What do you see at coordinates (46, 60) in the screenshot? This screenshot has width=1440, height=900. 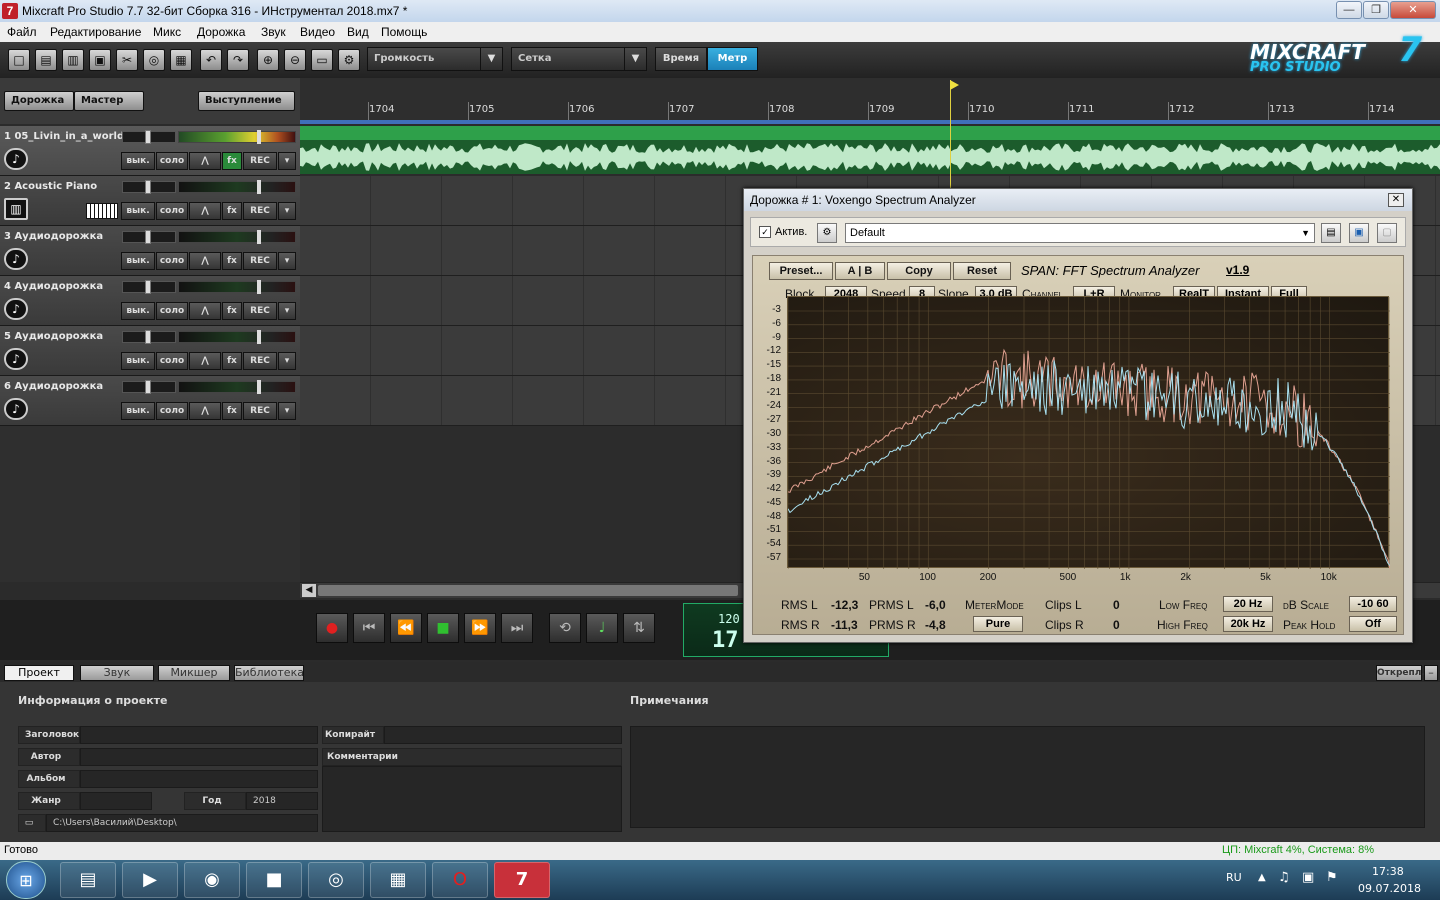 I see `open-folder-icon: ▤` at bounding box center [46, 60].